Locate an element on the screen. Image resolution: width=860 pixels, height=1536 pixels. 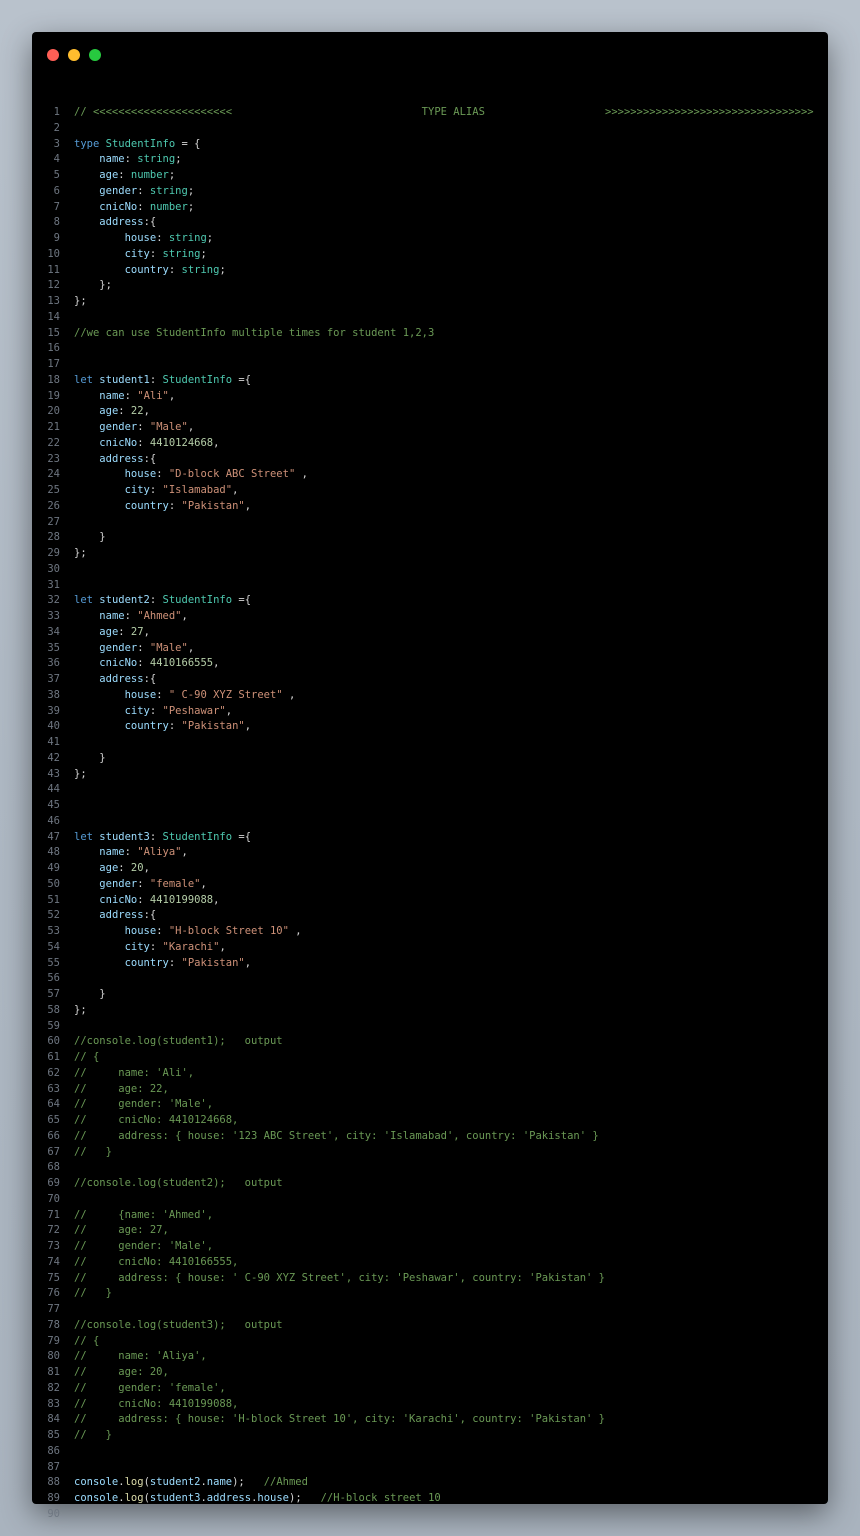
line-text: cnicNo: number; is located at coordinates (127, 208).